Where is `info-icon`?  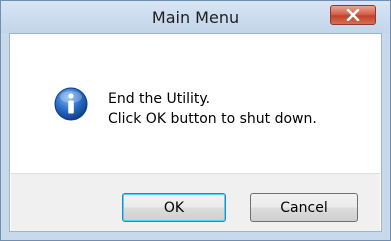
info-icon is located at coordinates (71, 104).